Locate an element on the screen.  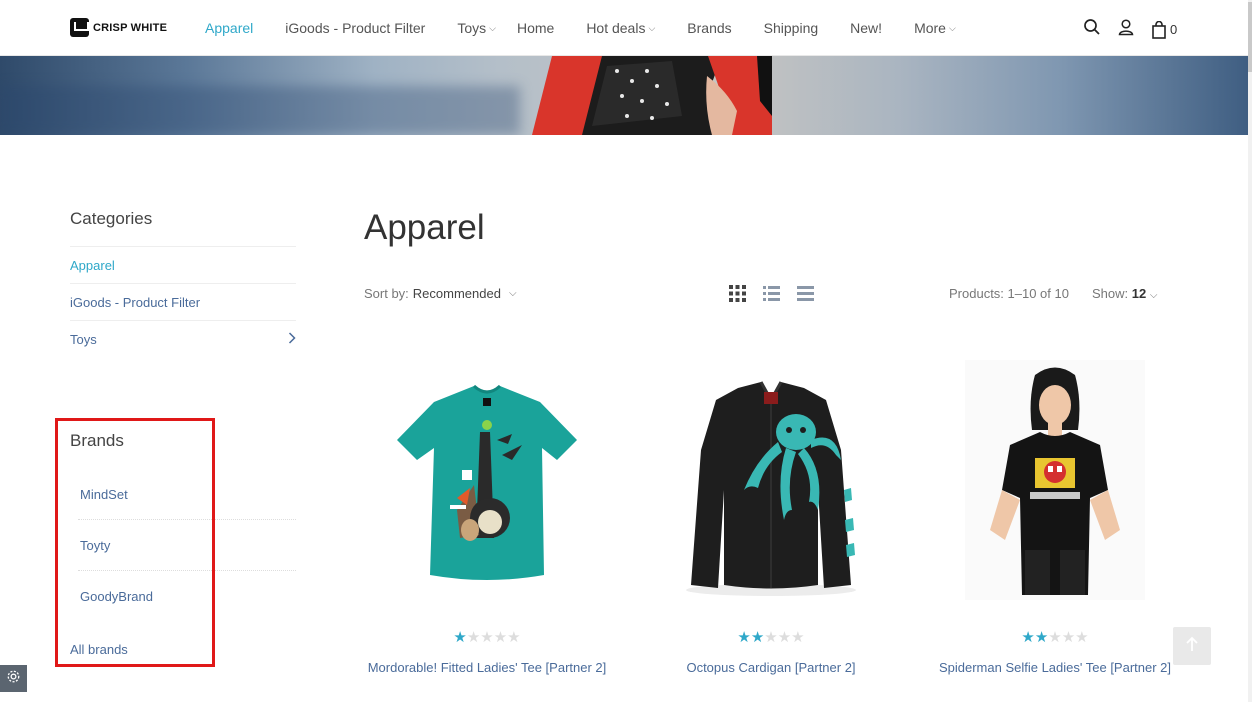
view-switcher is located at coordinates (771, 296).